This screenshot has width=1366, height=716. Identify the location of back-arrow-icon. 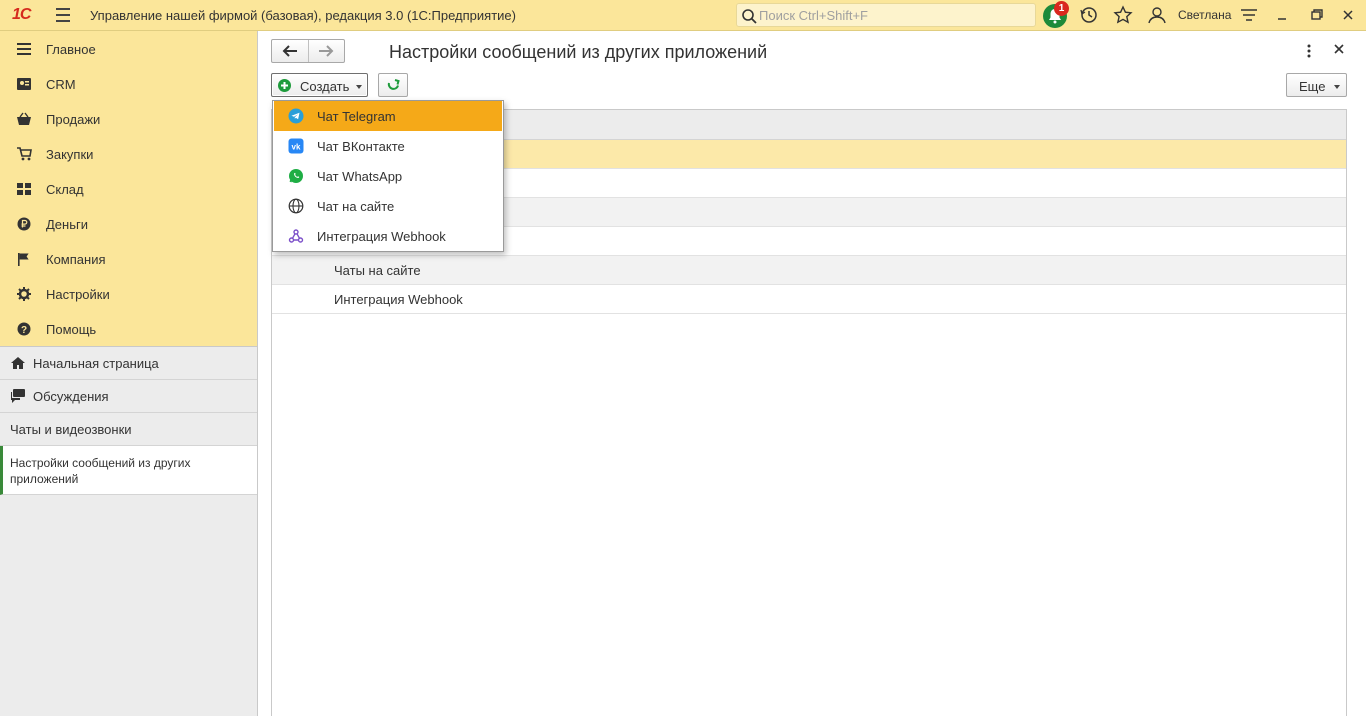
(290, 51).